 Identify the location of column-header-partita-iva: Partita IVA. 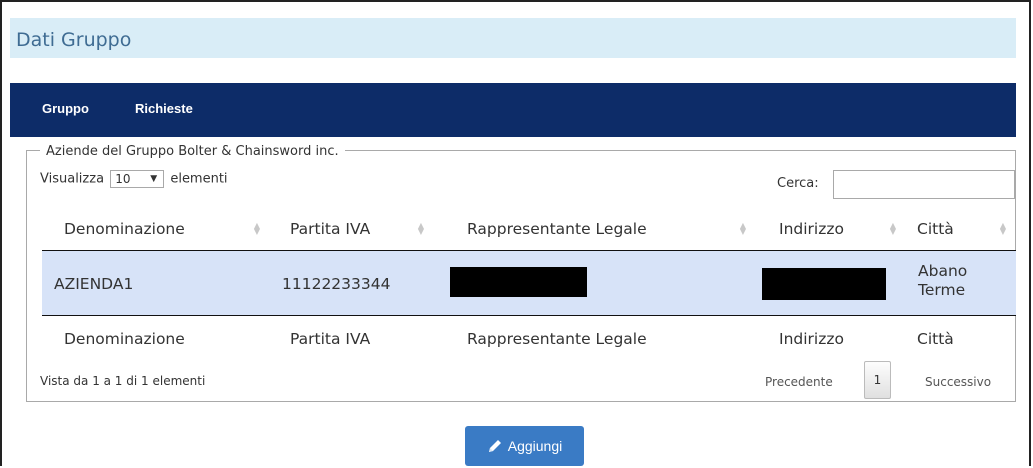
(330, 229).